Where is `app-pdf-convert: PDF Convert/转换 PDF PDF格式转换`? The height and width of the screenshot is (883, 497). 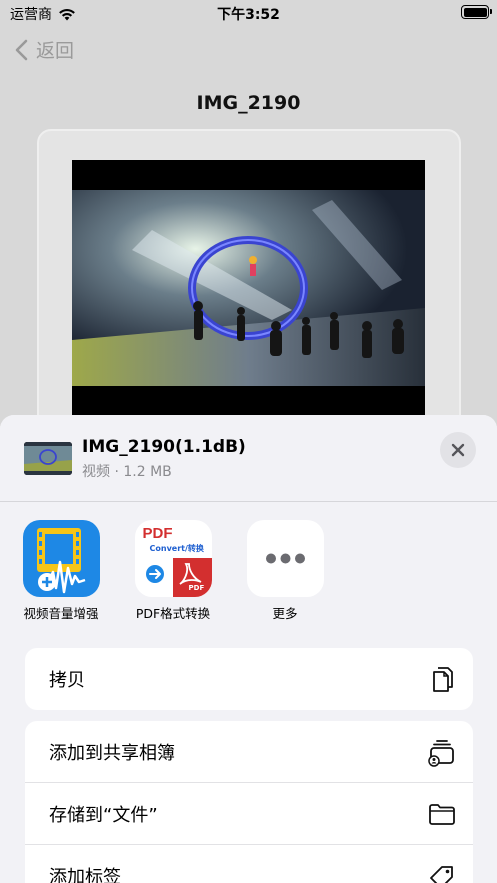
app-pdf-convert: PDF Convert/转换 PDF PDF格式转换 is located at coordinates (173, 571).